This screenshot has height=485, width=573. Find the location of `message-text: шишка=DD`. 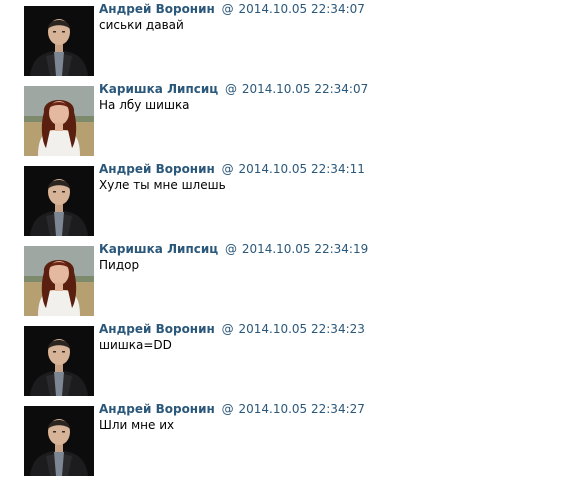

message-text: шишка=DD is located at coordinates (135, 345).